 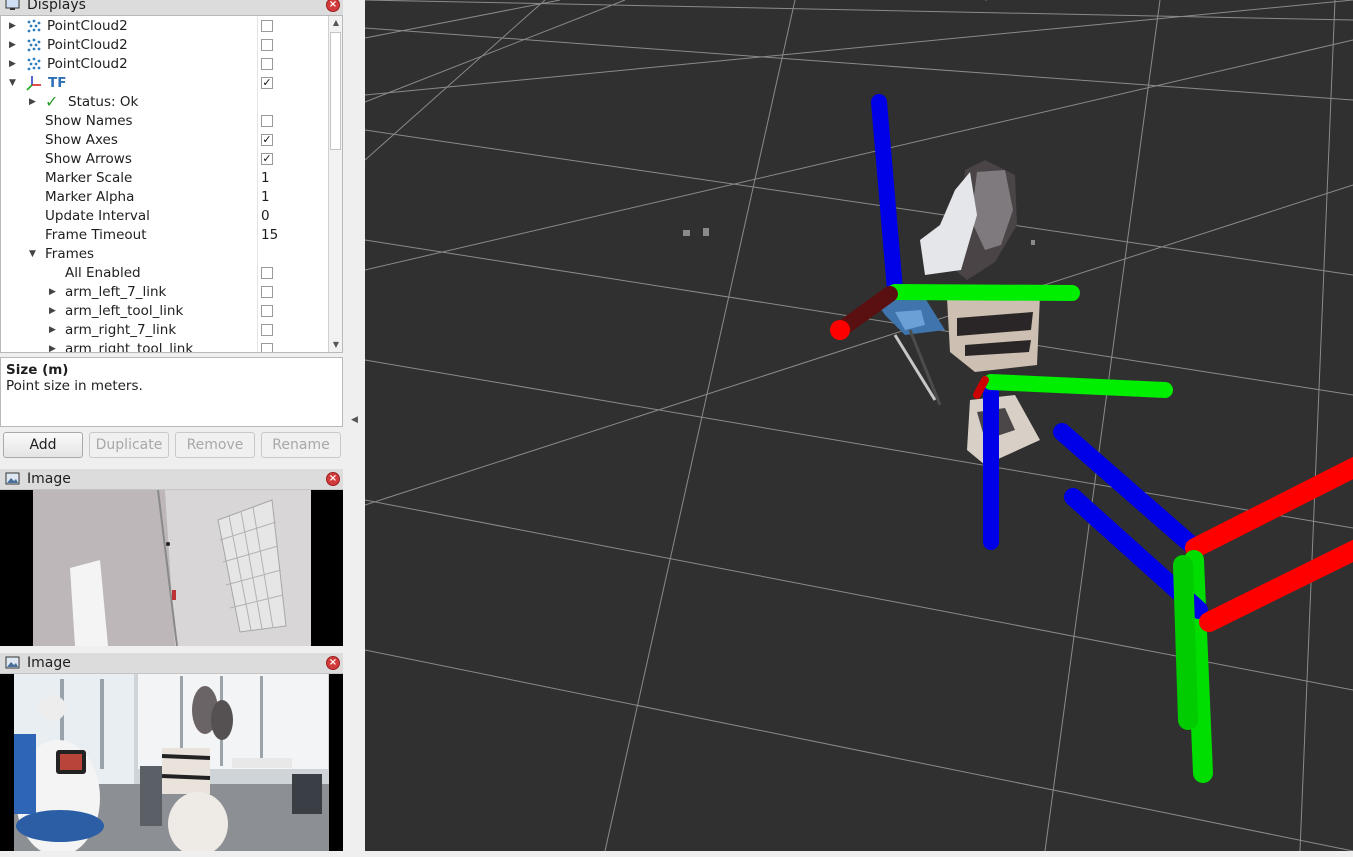 I want to click on show-axes-checkbox: ✓, so click(x=267, y=140).